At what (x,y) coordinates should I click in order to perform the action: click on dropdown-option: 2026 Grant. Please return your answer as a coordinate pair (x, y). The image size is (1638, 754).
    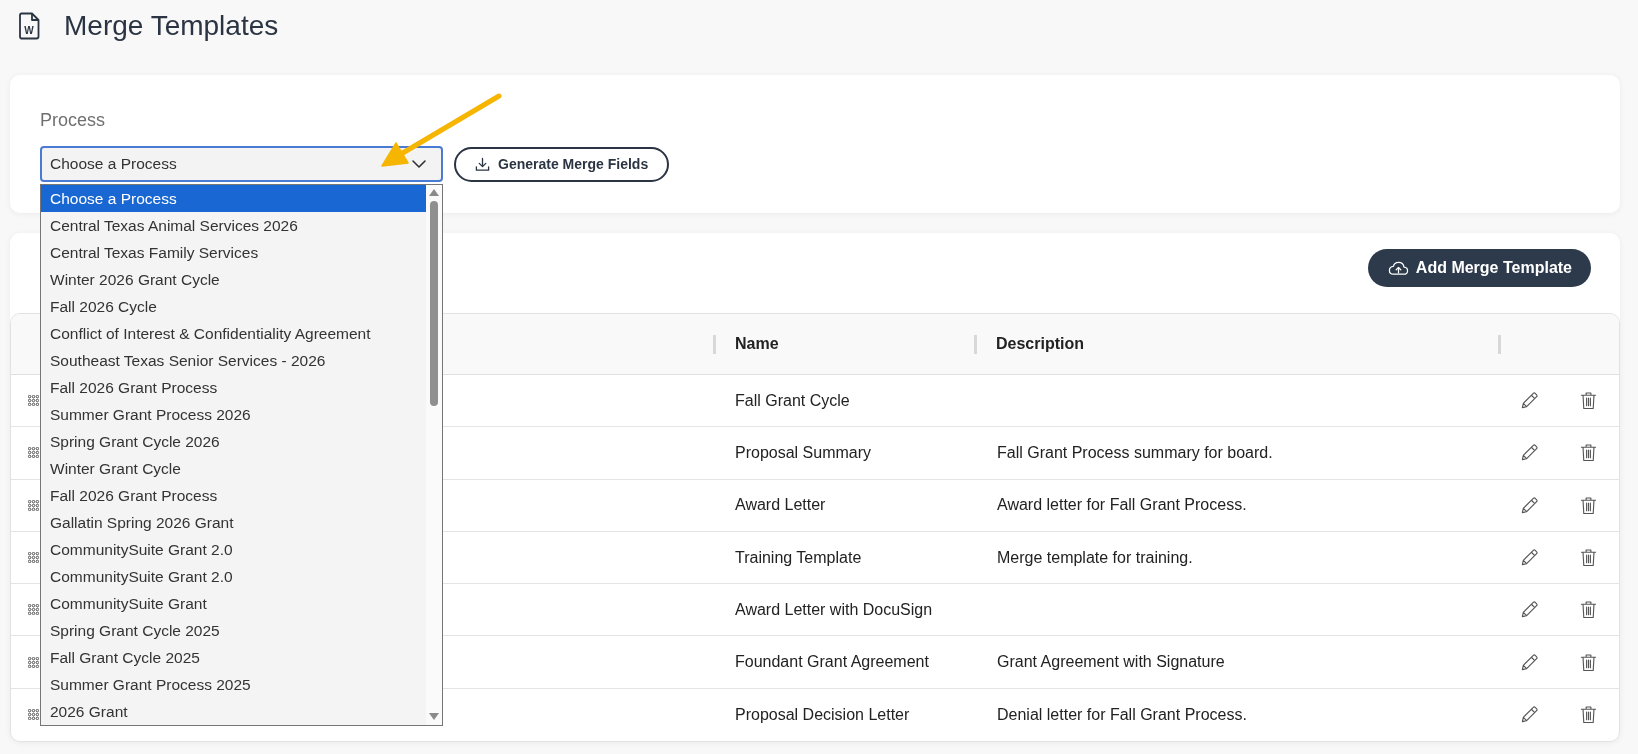
    Looking at the image, I should click on (233, 711).